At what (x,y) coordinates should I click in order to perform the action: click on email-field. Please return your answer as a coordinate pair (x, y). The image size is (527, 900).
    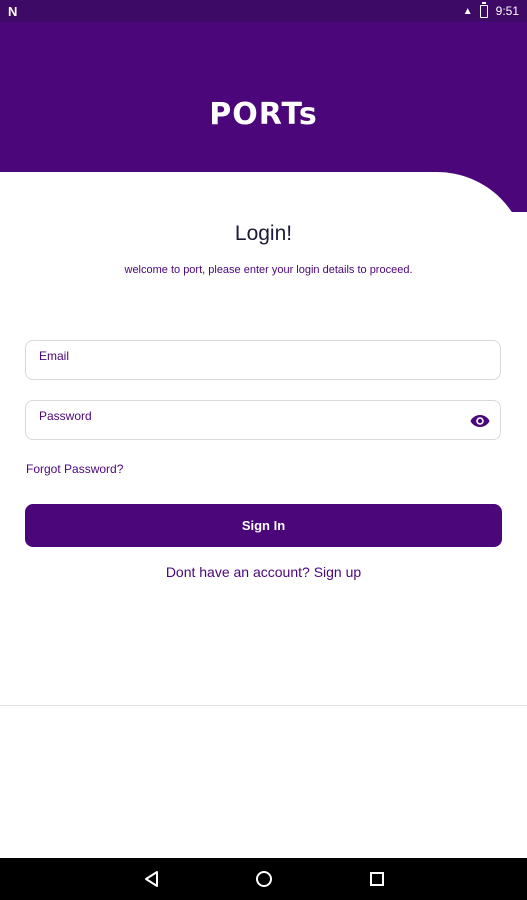
    Looking at the image, I should click on (263, 358).